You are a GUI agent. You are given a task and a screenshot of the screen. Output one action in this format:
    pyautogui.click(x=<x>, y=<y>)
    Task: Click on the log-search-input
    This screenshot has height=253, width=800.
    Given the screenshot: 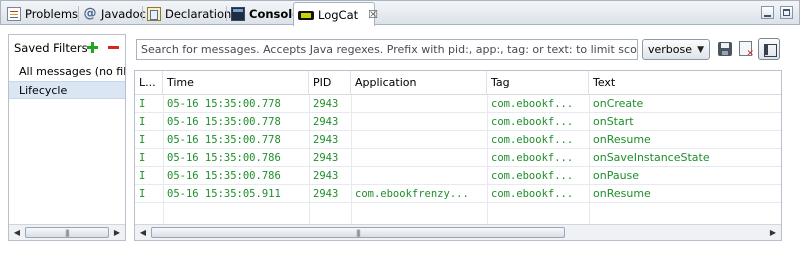 What is the action you would take?
    pyautogui.click(x=387, y=49)
    